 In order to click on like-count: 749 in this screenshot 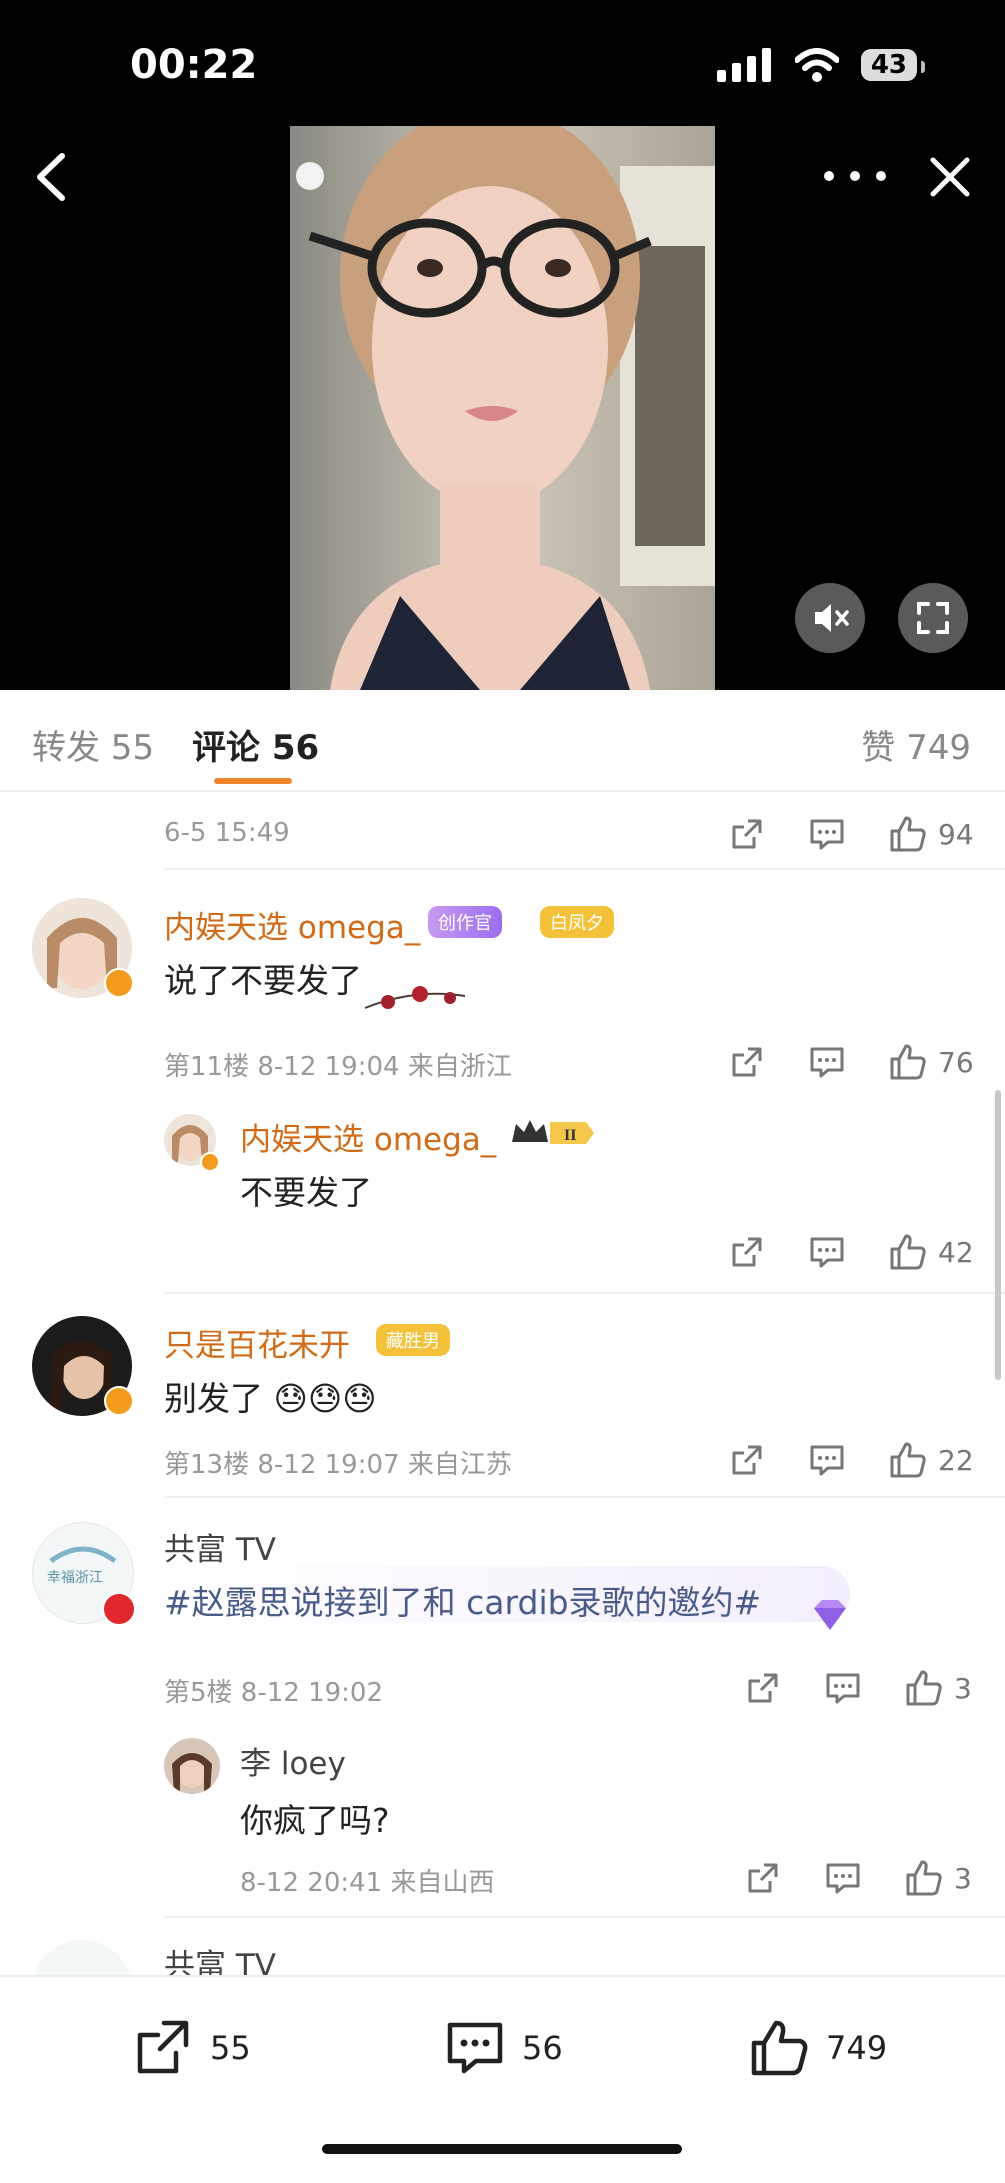, I will do `click(857, 2048)`.